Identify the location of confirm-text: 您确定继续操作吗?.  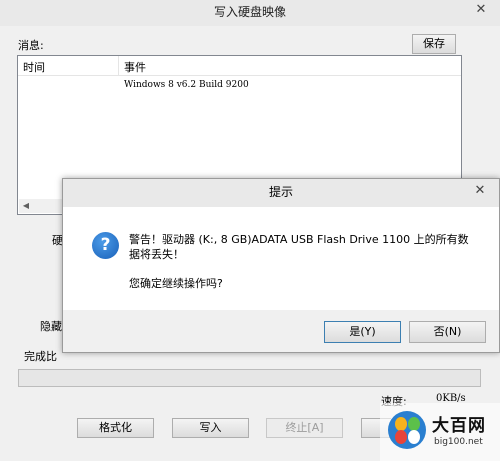
(176, 283).